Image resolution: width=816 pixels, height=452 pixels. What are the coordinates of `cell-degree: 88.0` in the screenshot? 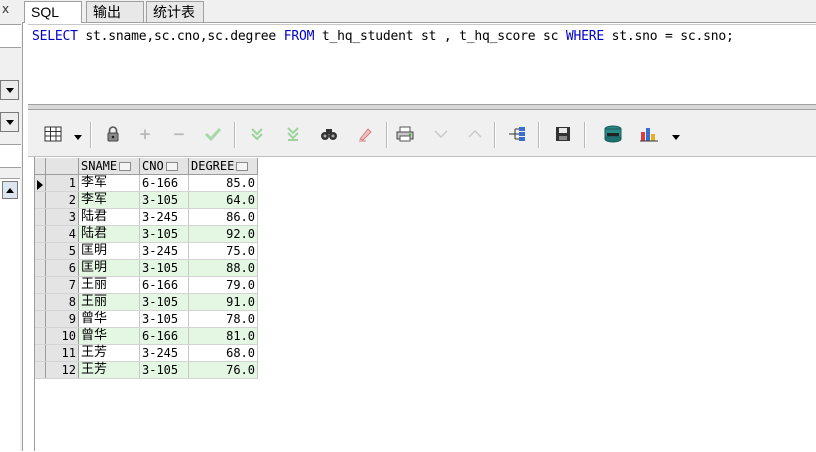 It's located at (223, 268).